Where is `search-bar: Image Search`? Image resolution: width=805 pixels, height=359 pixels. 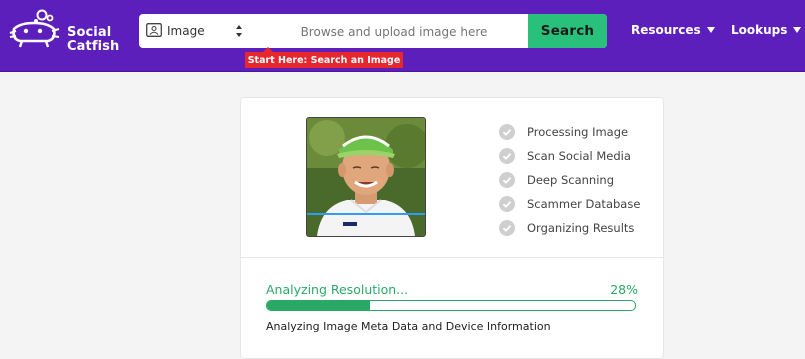
search-bar: Image Search is located at coordinates (373, 31).